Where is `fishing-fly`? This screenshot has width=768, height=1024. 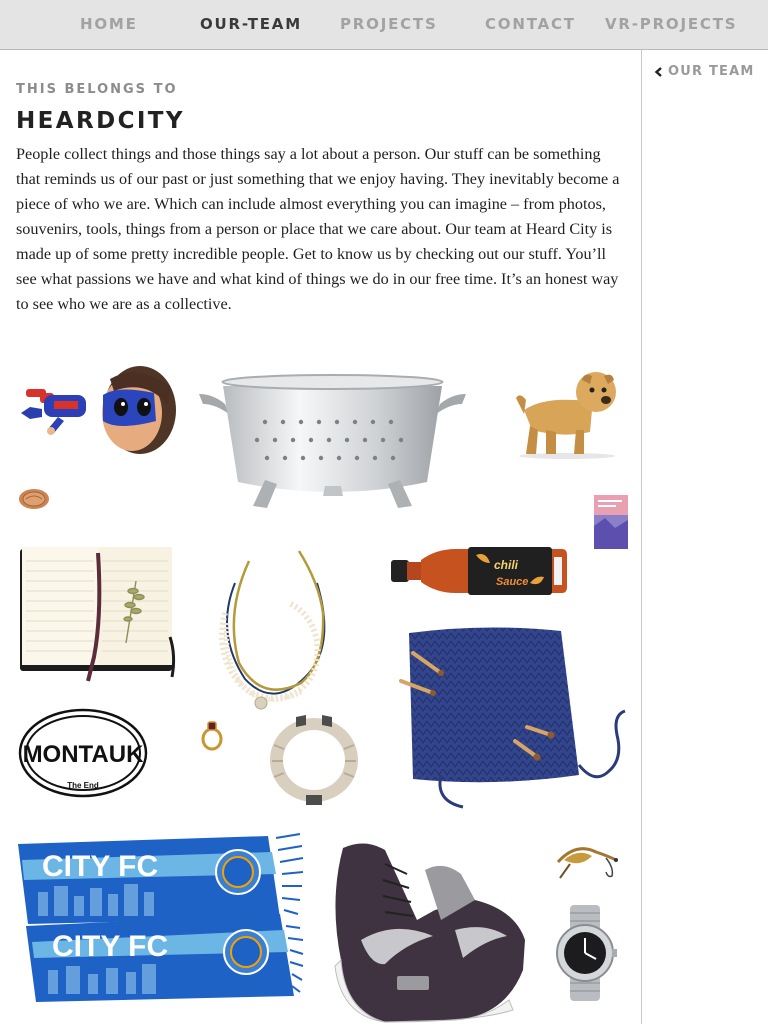 fishing-fly is located at coordinates (588, 859).